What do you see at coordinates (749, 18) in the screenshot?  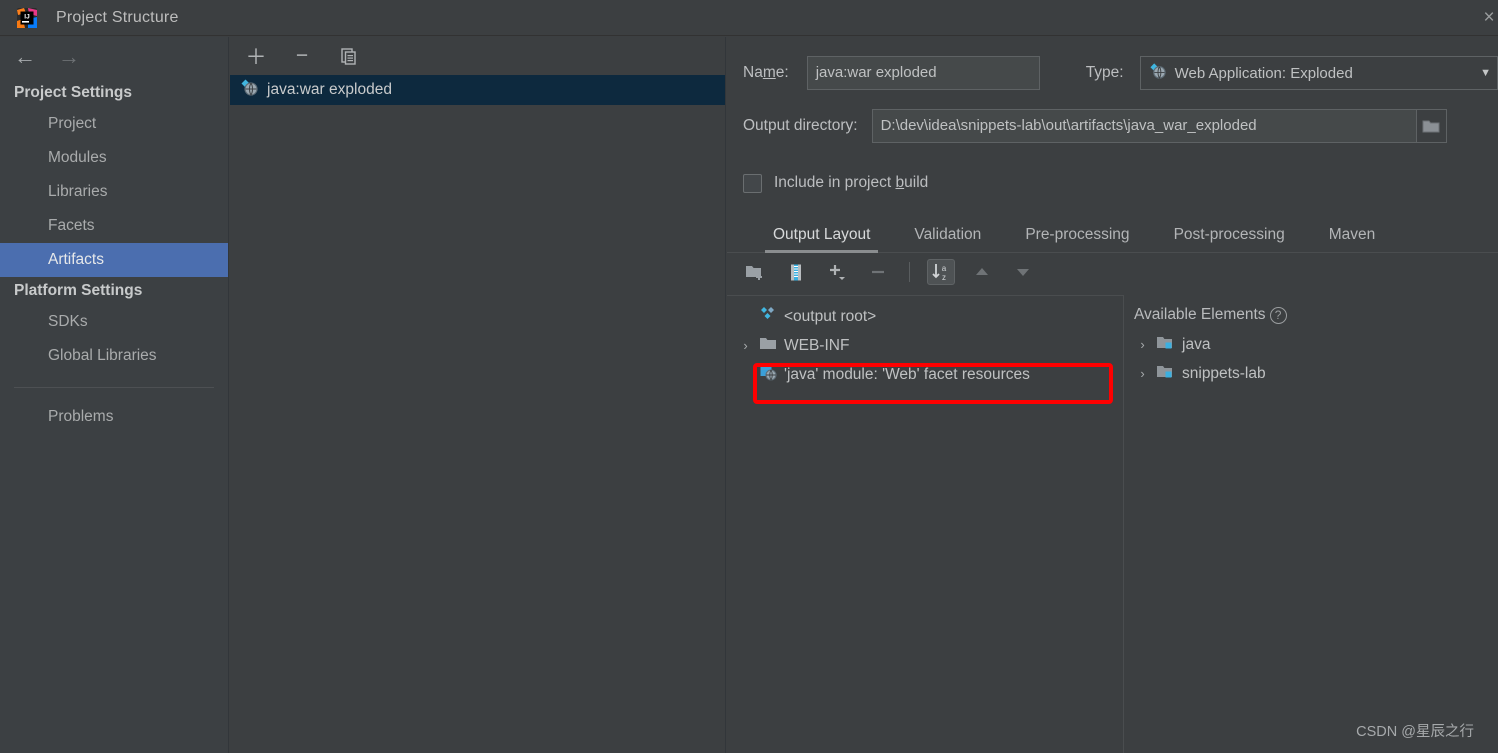 I see `window-titlebar: IJ Project Structure ×` at bounding box center [749, 18].